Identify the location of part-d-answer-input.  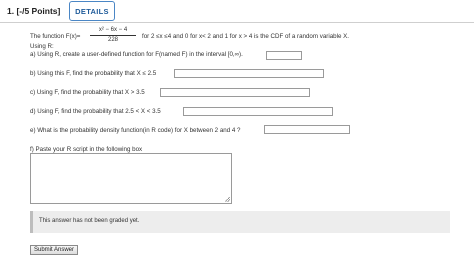
(258, 111).